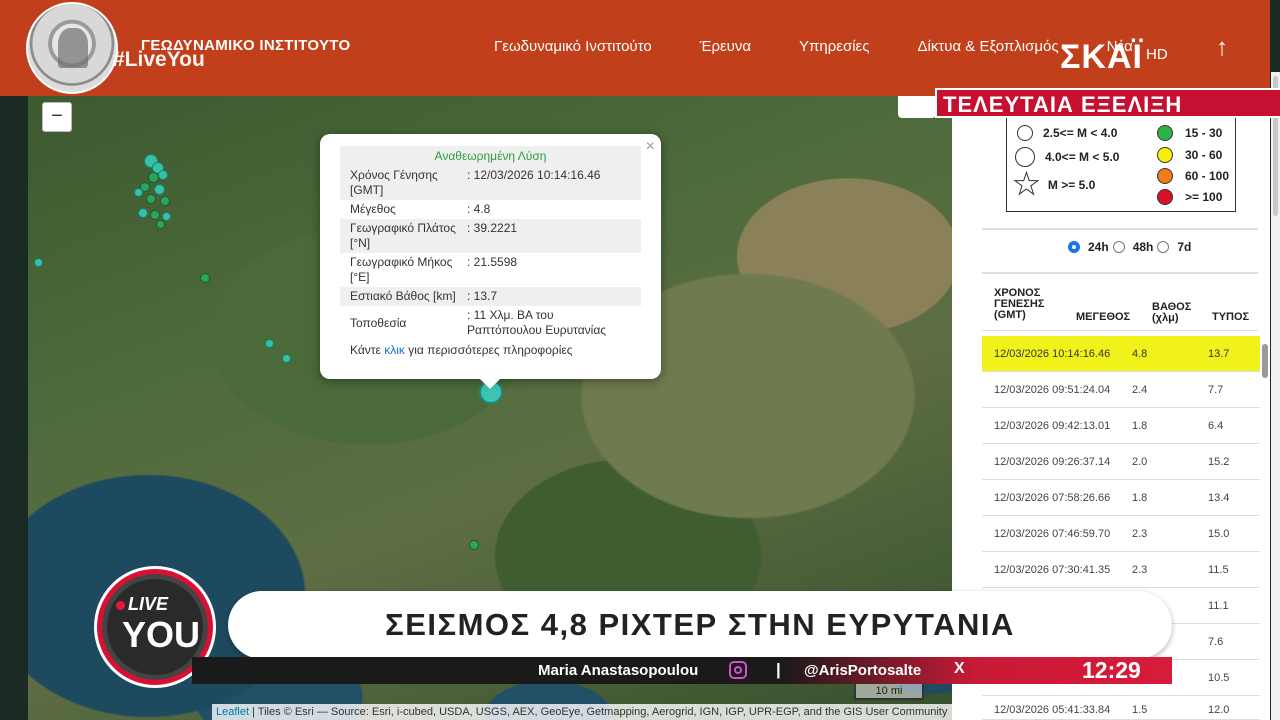 Image resolution: width=1280 pixels, height=720 pixels. What do you see at coordinates (1052, 570) in the screenshot?
I see `cell-time: 12/03/2026 07:30:41.35` at bounding box center [1052, 570].